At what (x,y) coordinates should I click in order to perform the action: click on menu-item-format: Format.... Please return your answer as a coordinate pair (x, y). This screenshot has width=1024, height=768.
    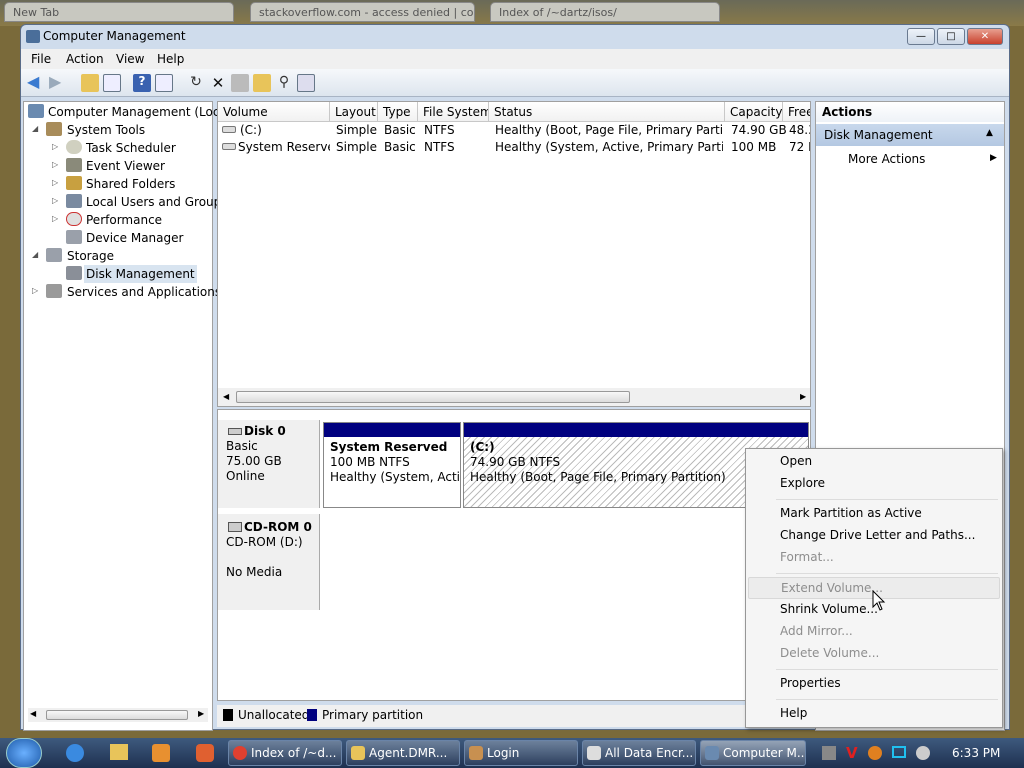
    Looking at the image, I should click on (807, 557).